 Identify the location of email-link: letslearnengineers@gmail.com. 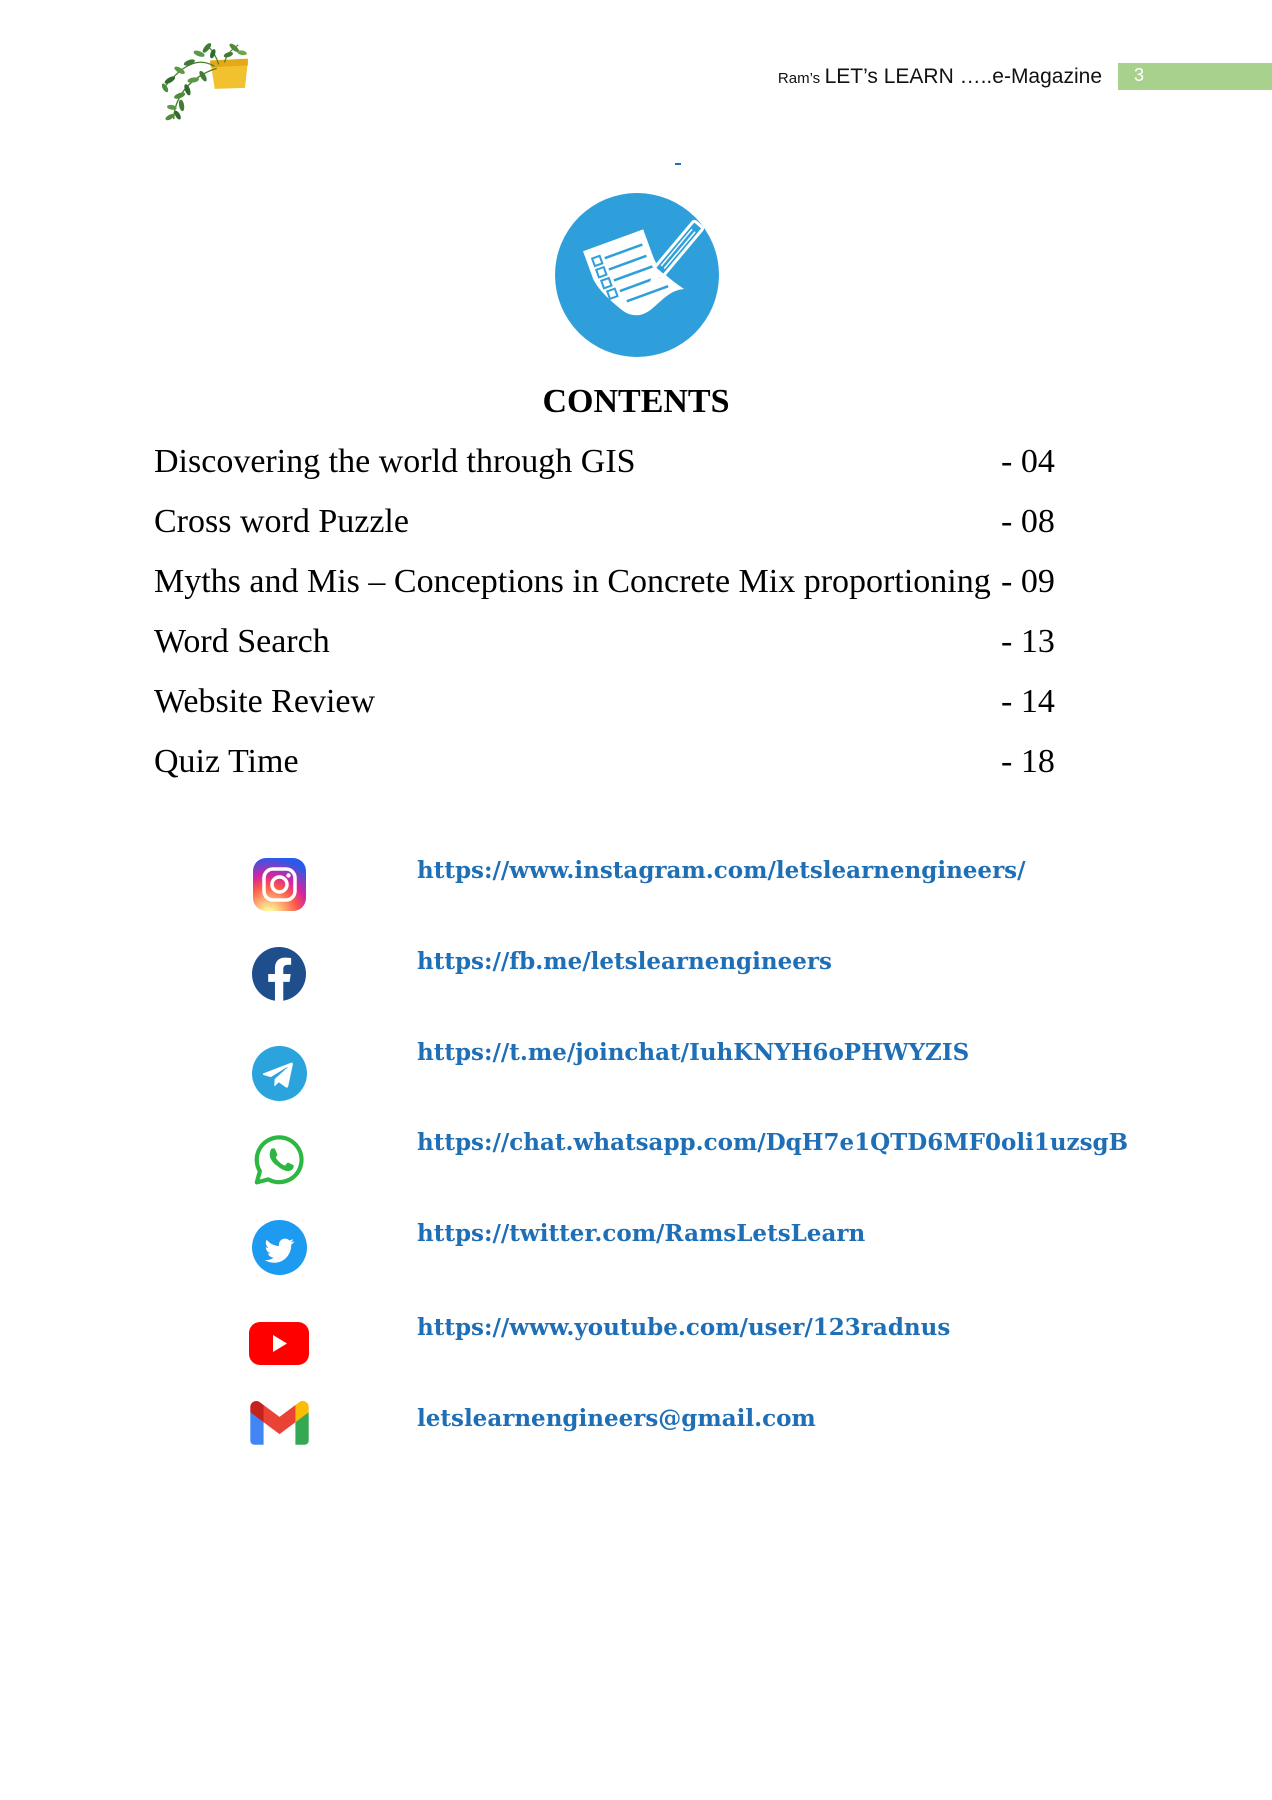
(616, 1419).